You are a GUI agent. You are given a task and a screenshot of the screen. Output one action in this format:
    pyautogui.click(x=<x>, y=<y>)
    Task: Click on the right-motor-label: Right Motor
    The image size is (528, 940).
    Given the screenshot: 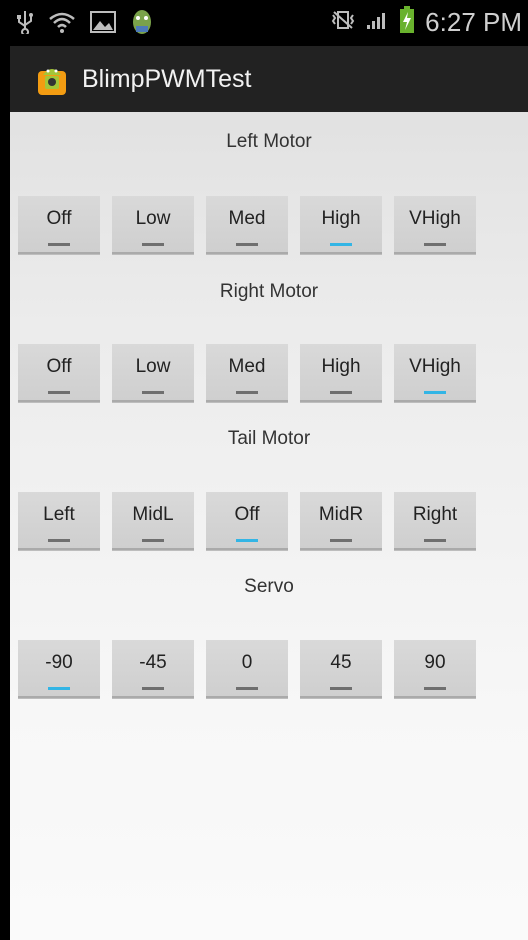 What is the action you would take?
    pyautogui.click(x=269, y=291)
    